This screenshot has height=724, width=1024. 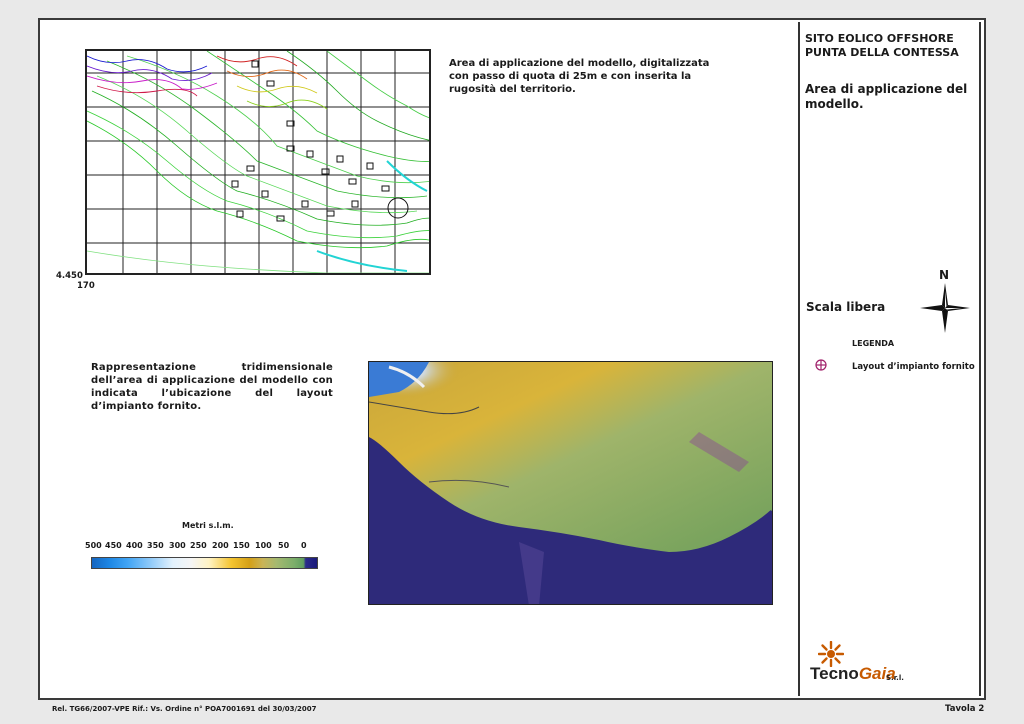 I want to click on colorbar-title: Metri s.l.m., so click(x=208, y=525).